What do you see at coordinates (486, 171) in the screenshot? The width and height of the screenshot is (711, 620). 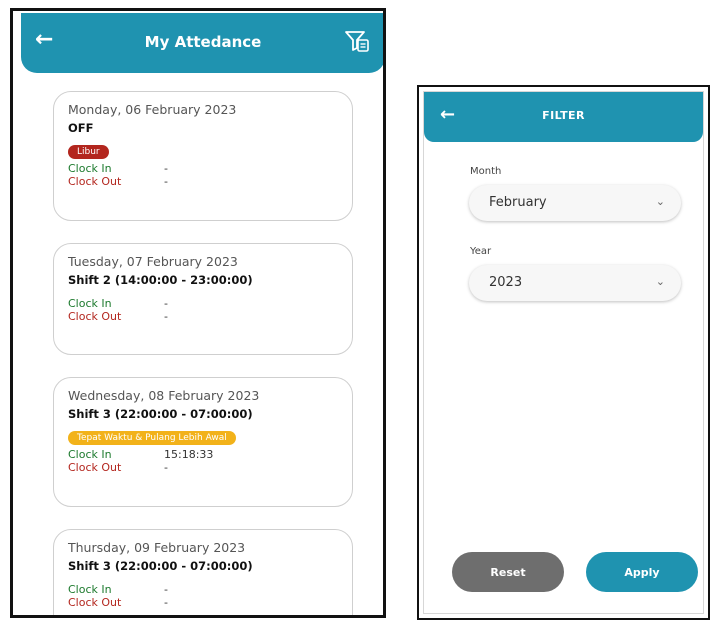 I see `month-label: Month` at bounding box center [486, 171].